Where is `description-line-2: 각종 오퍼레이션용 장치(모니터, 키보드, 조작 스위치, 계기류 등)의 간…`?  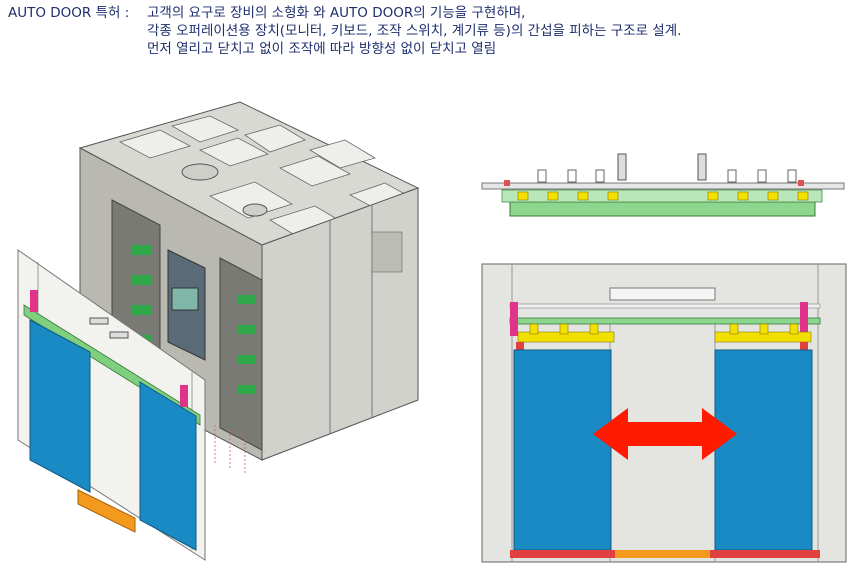 description-line-2: 각종 오퍼레이션용 장치(모니터, 키보드, 조작 스위치, 계기류 등)의 간… is located at coordinates (414, 31).